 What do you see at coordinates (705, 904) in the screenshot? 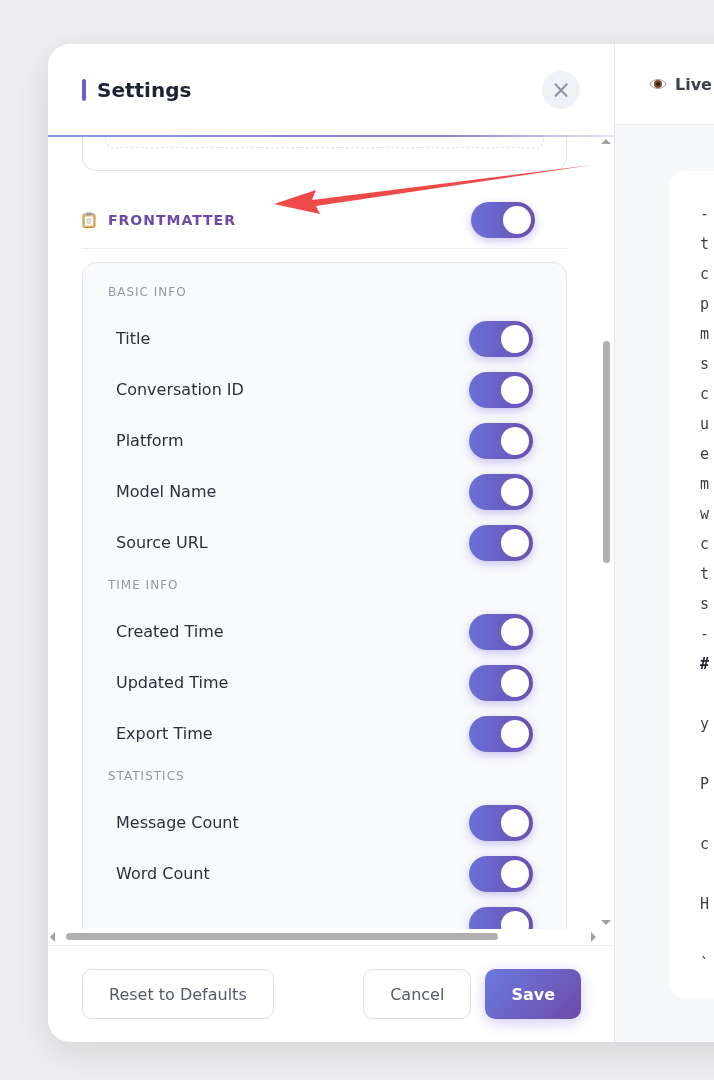
I see `code-line: H` at bounding box center [705, 904].